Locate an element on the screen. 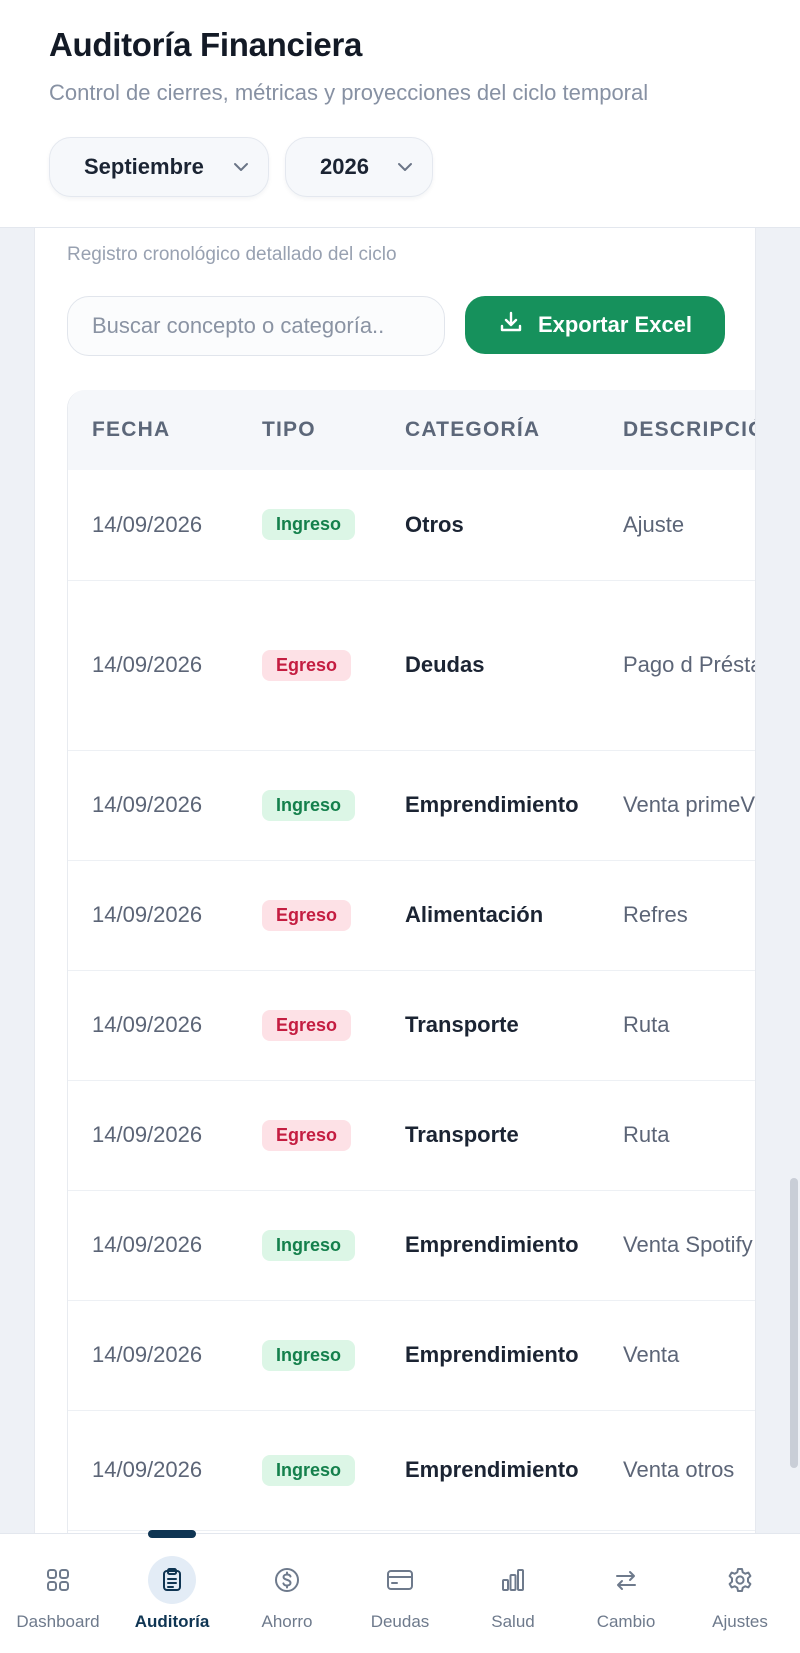 This screenshot has width=800, height=1653. column-header-type: TIPO is located at coordinates (309, 430).